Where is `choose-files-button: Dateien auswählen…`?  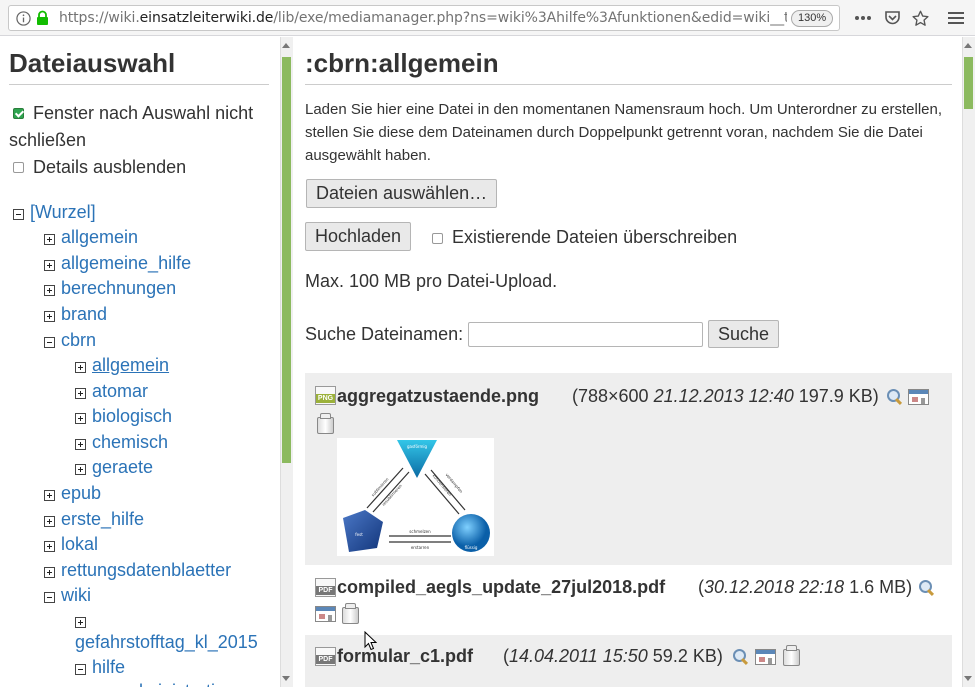
choose-files-button: Dateien auswählen… is located at coordinates (402, 193).